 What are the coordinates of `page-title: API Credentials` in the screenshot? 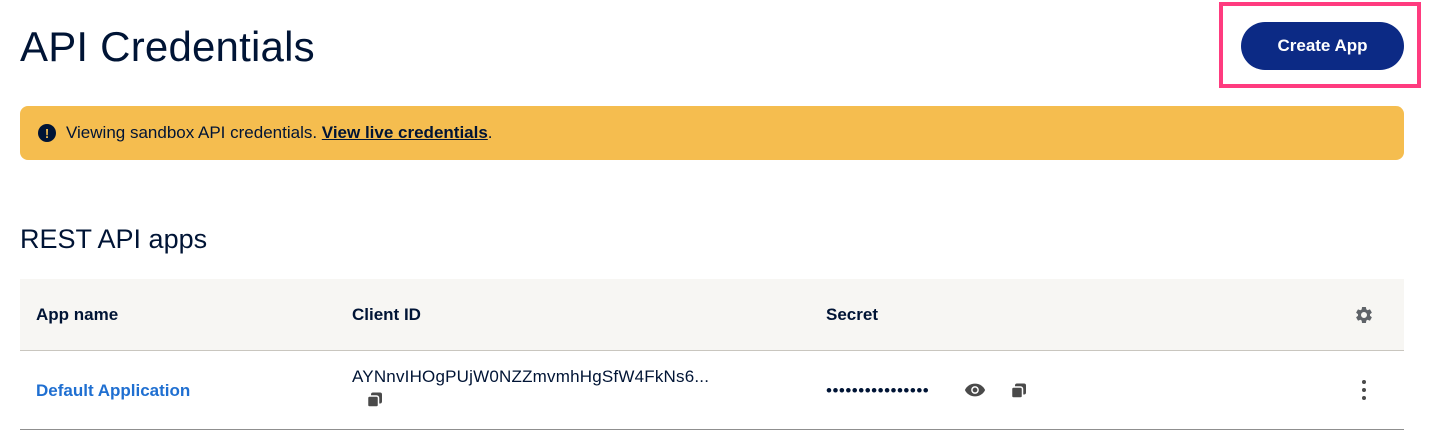 It's located at (167, 46).